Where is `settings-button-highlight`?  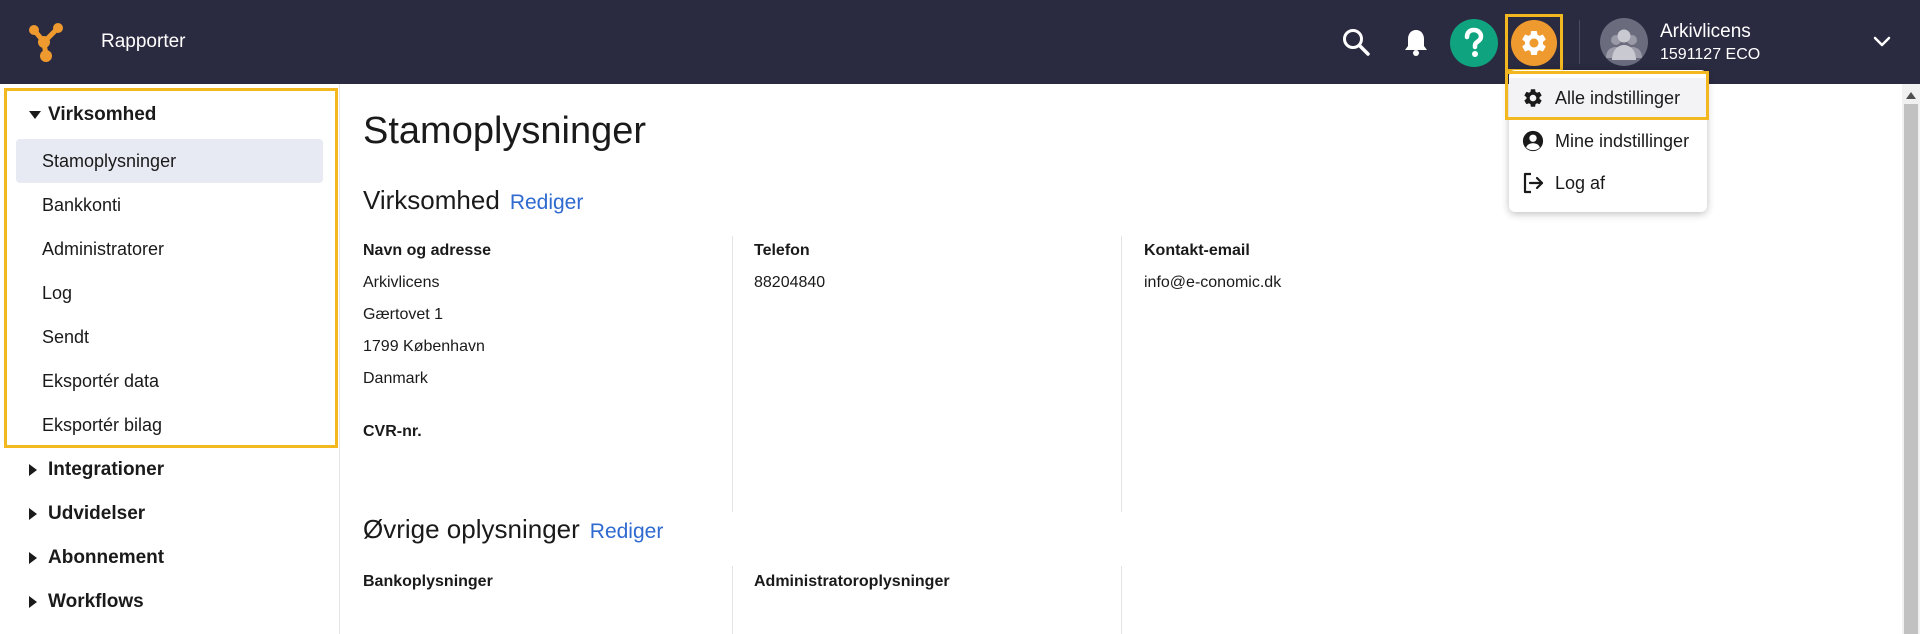 settings-button-highlight is located at coordinates (1534, 43).